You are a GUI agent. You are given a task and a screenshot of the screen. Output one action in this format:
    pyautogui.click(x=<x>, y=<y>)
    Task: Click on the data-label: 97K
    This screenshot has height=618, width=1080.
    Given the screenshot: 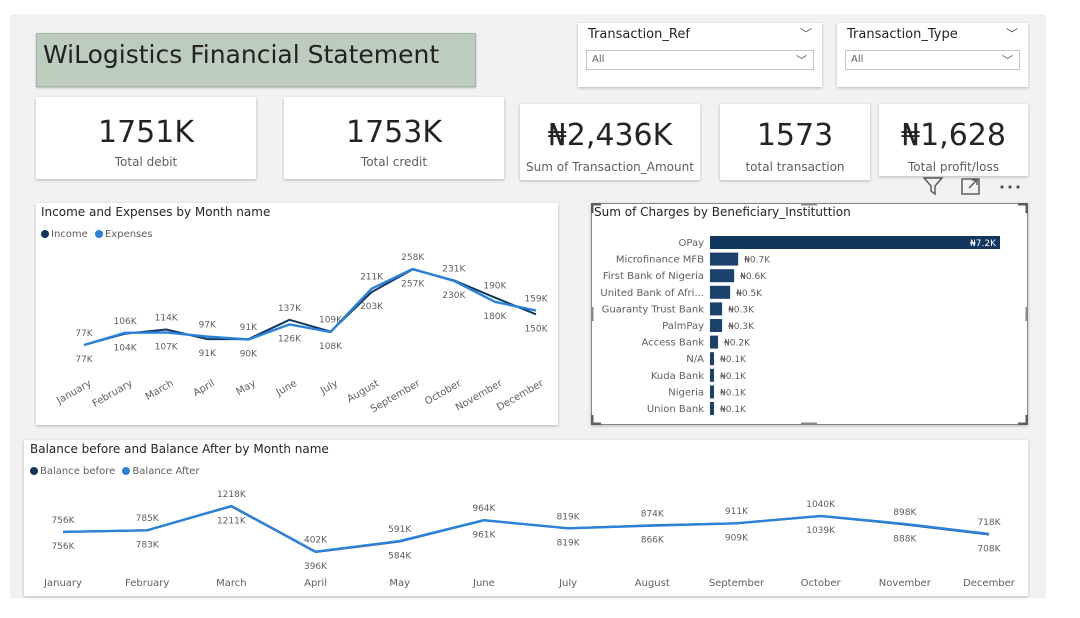 What is the action you would take?
    pyautogui.click(x=208, y=326)
    